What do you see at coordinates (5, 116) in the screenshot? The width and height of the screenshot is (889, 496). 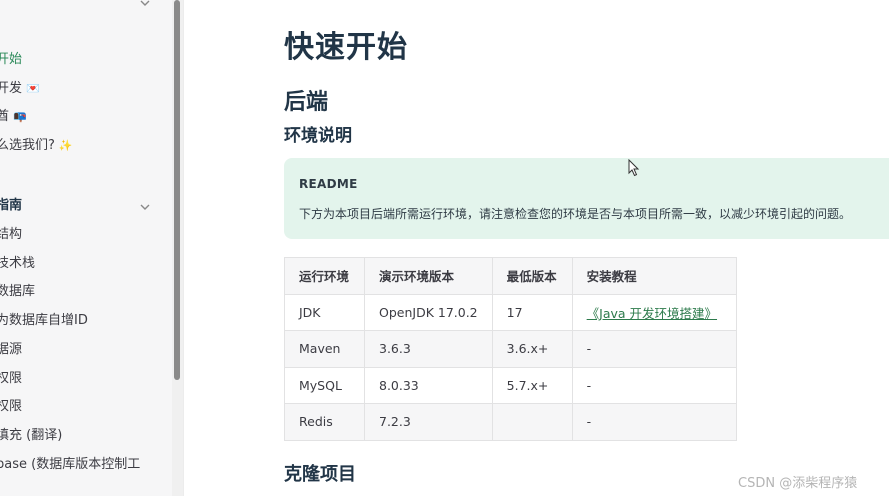 I see `sidebar-item-label: 酋` at bounding box center [5, 116].